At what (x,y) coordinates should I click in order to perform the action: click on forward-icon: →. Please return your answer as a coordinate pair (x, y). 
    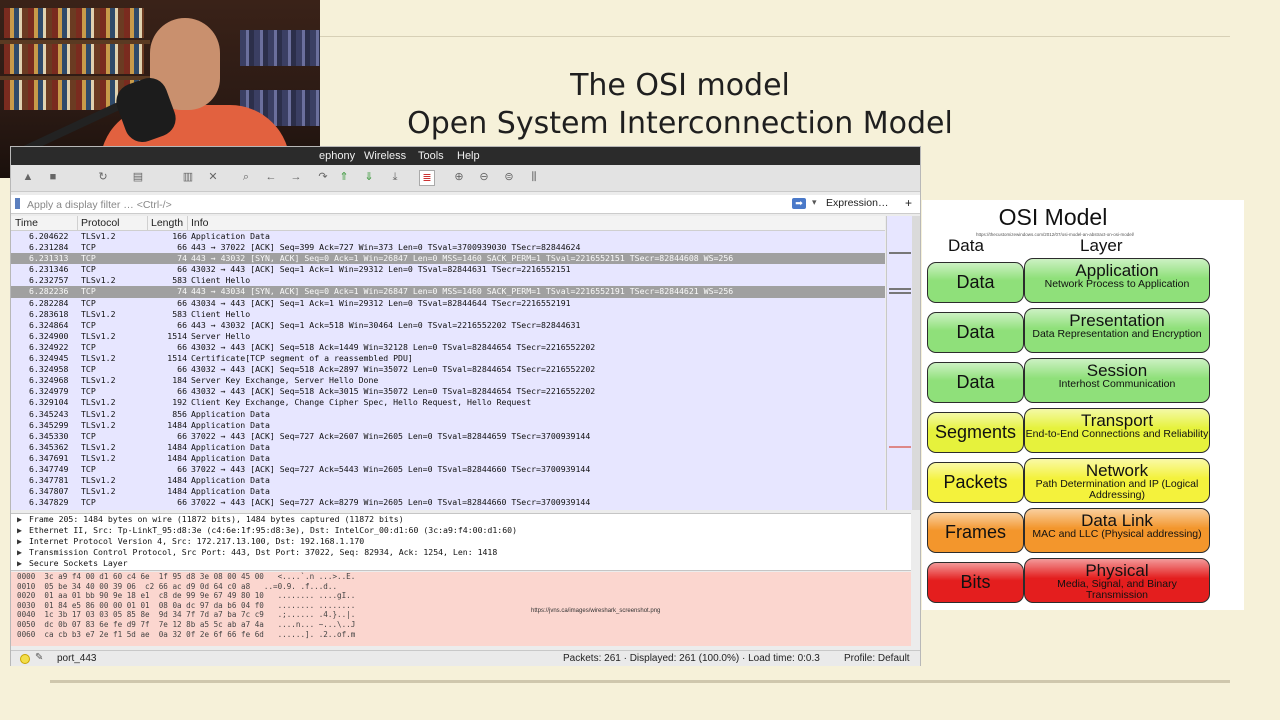
    Looking at the image, I should click on (296, 177).